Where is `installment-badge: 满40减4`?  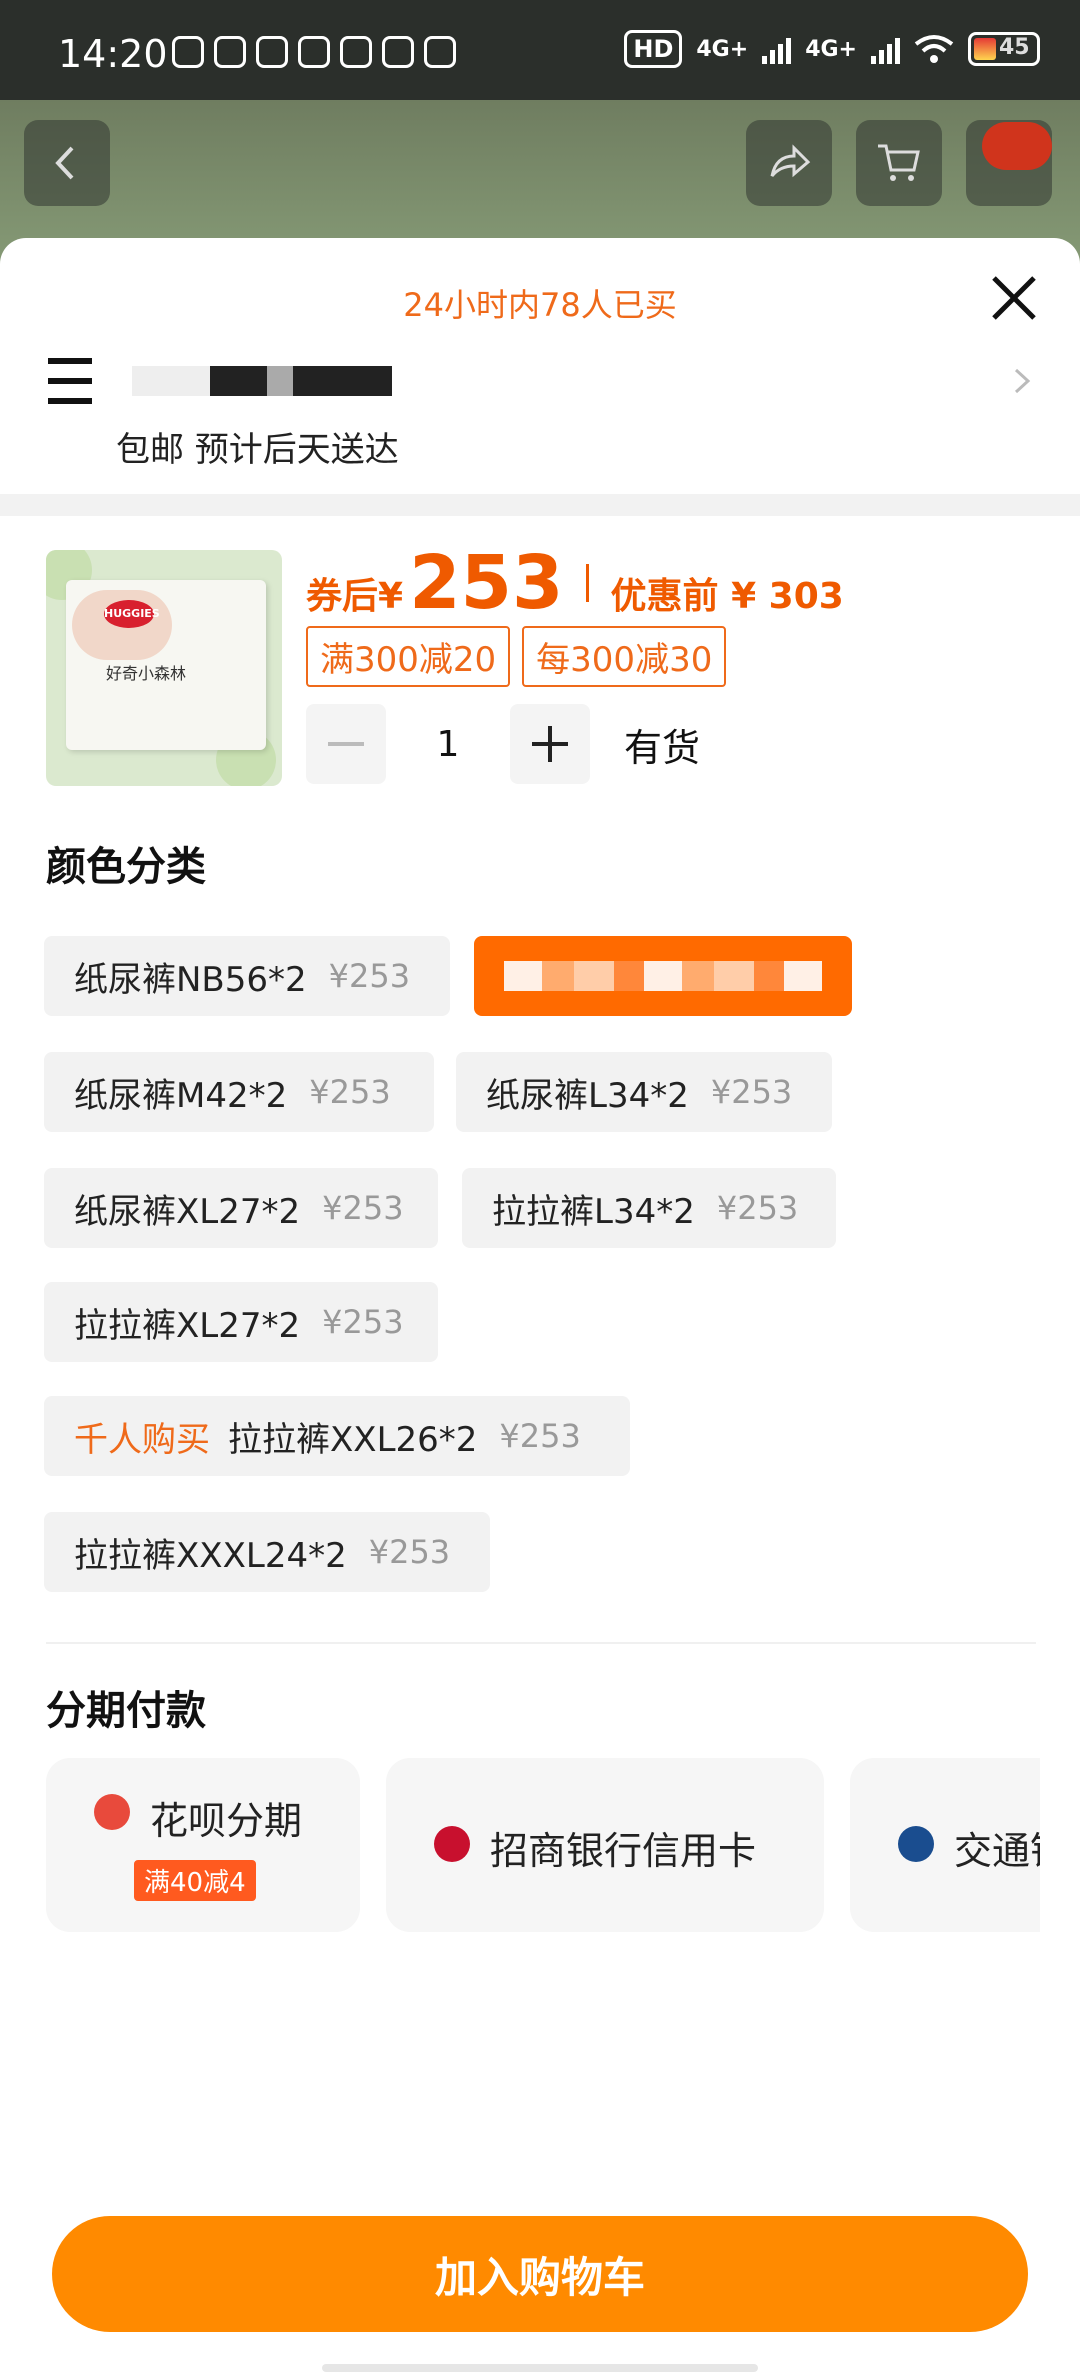 installment-badge: 满40减4 is located at coordinates (195, 1880).